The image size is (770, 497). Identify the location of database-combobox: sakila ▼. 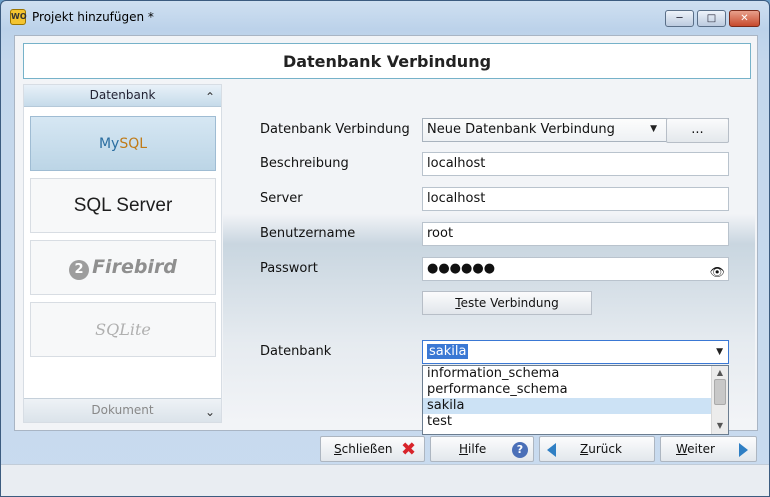
(575, 352).